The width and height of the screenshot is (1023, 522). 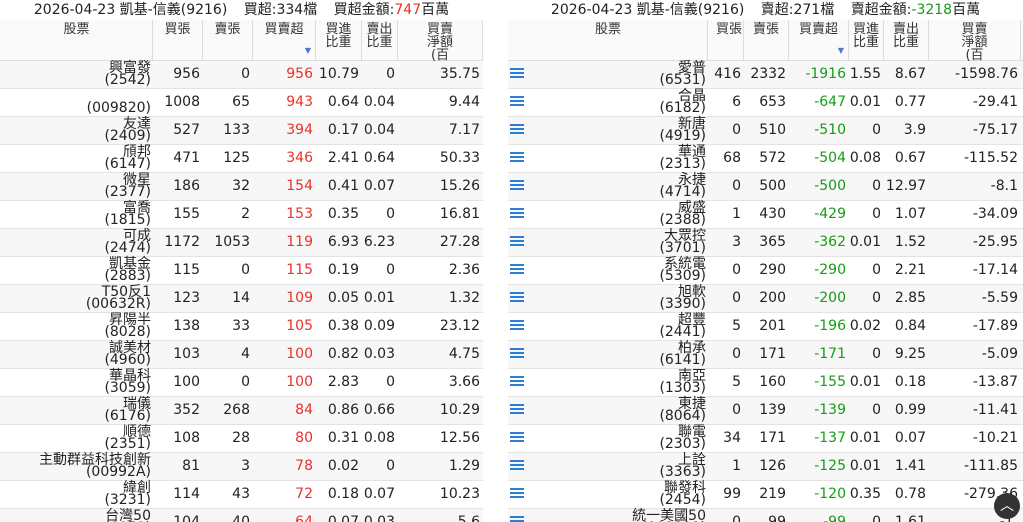 I want to click on net-amount: -25.95, so click(x=995, y=242).